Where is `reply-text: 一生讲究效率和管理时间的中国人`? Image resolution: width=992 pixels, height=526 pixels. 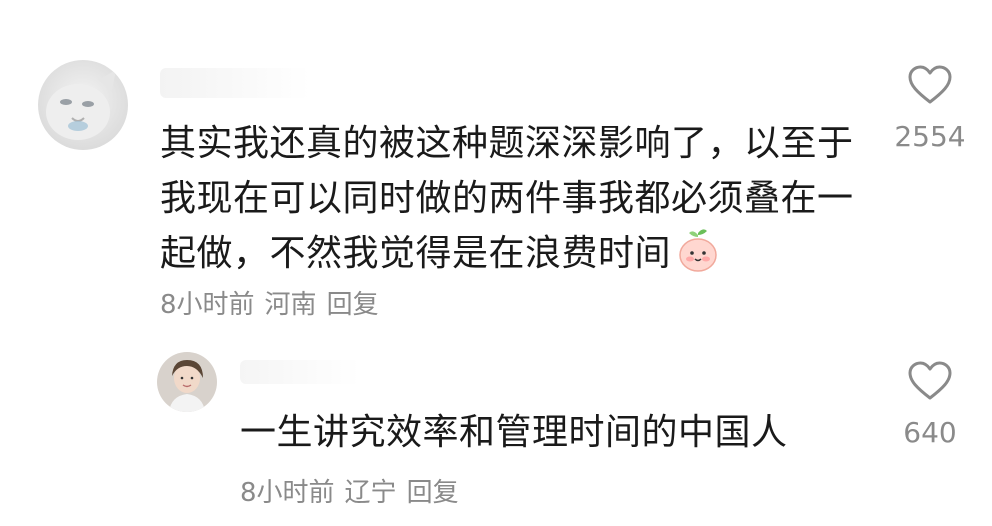 reply-text: 一生讲究效率和管理时间的中国人 is located at coordinates (514, 432).